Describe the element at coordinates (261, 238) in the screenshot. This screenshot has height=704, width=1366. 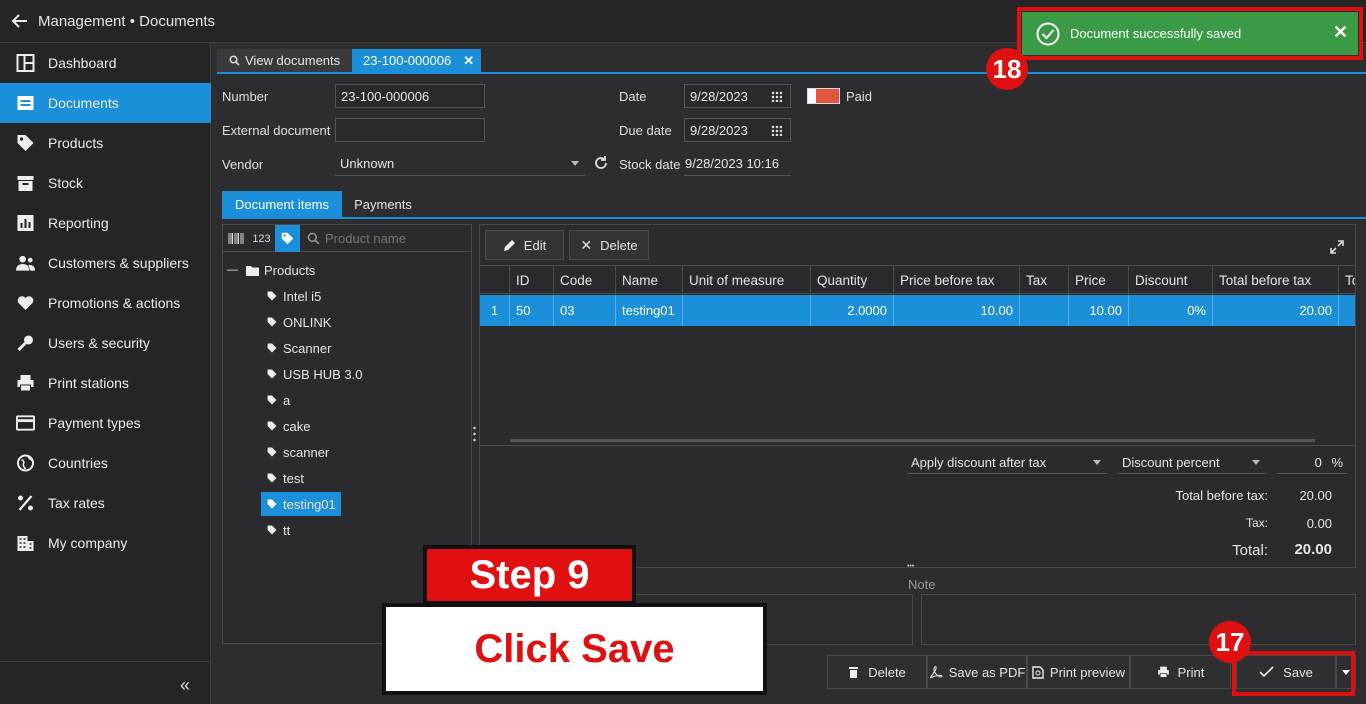
I see `code-search-button: 123` at that location.